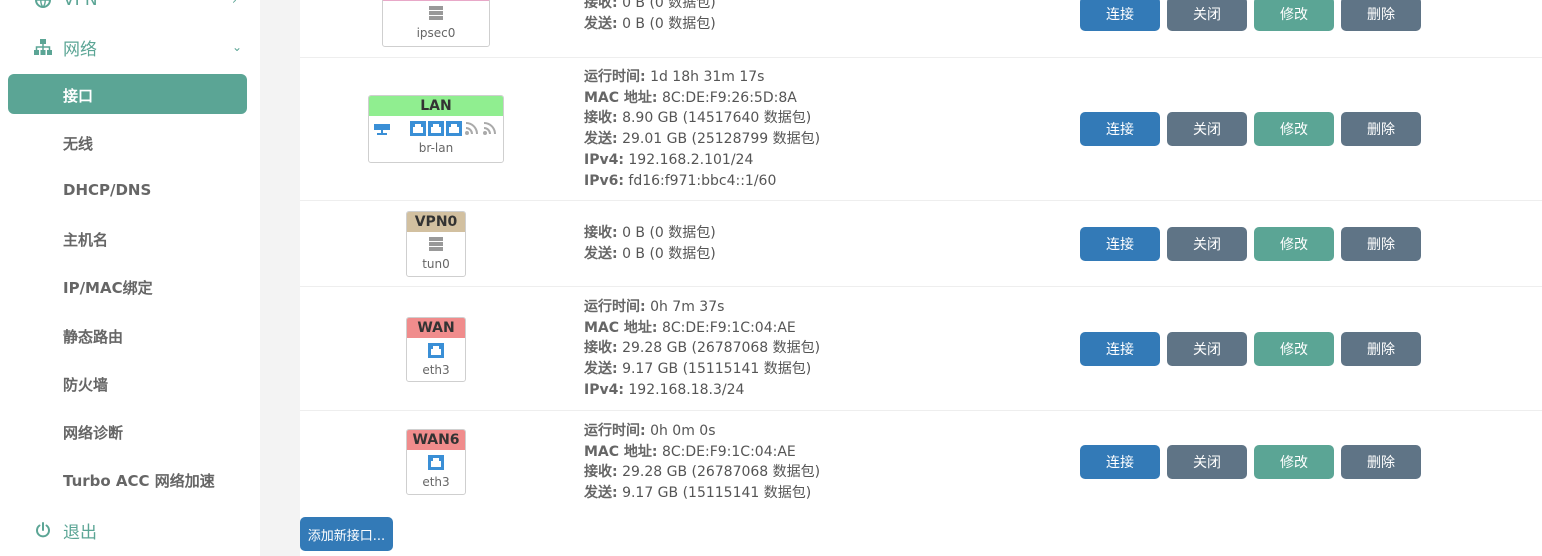  Describe the element at coordinates (127, 94) in the screenshot. I see `sidebar-item-interfaces: 接口` at that location.